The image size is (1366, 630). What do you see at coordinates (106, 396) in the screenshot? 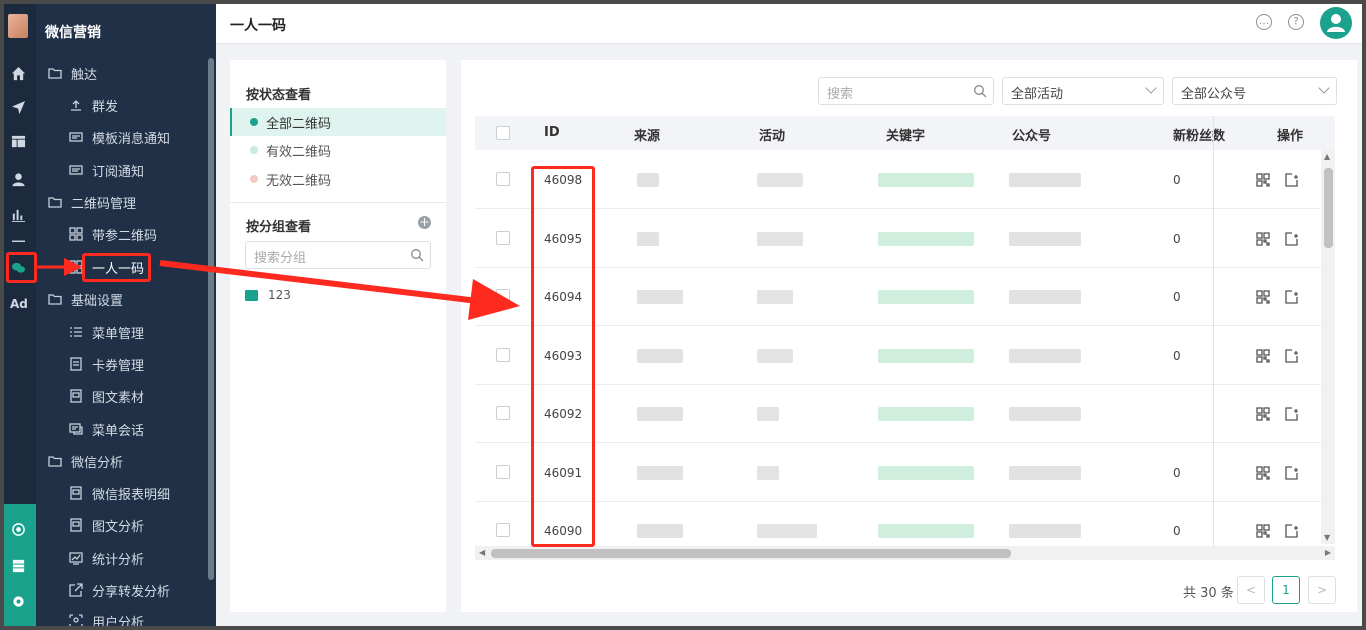
I see `sidebar-item-article: 图文素材` at bounding box center [106, 396].